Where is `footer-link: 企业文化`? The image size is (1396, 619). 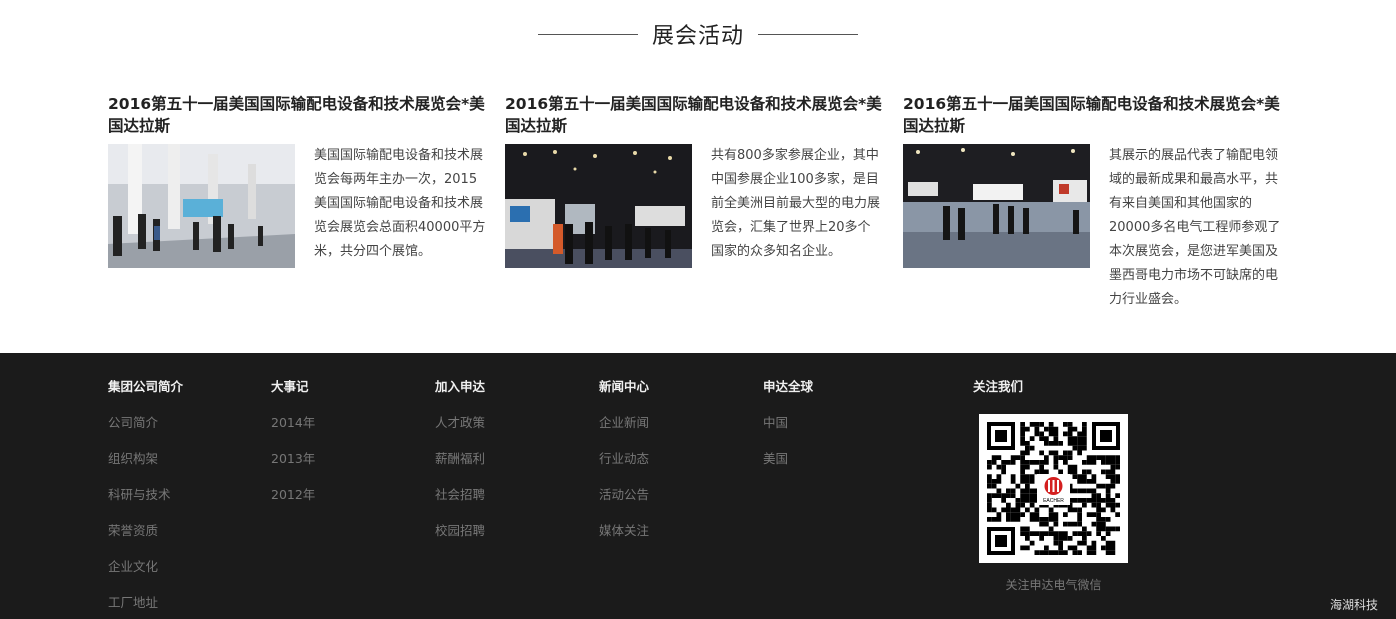
footer-link: 企业文化 is located at coordinates (145, 576).